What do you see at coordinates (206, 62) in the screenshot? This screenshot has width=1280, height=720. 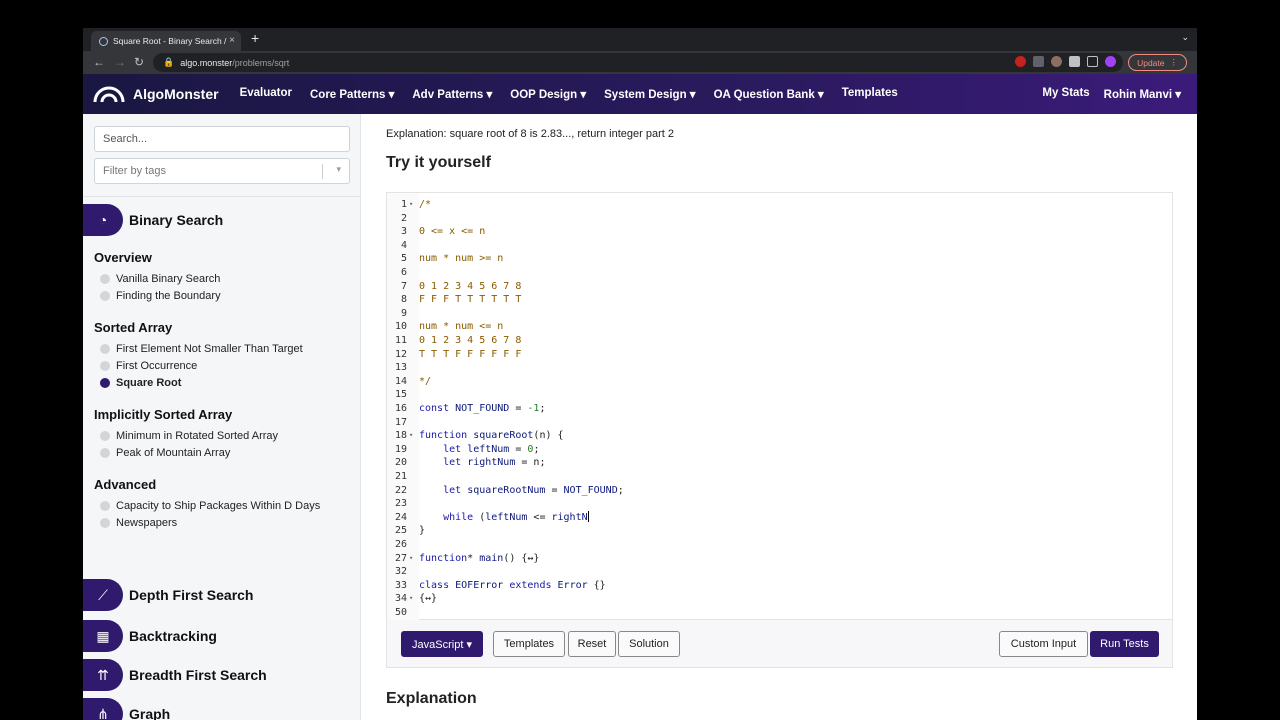 I see `url-host: algo.monster` at bounding box center [206, 62].